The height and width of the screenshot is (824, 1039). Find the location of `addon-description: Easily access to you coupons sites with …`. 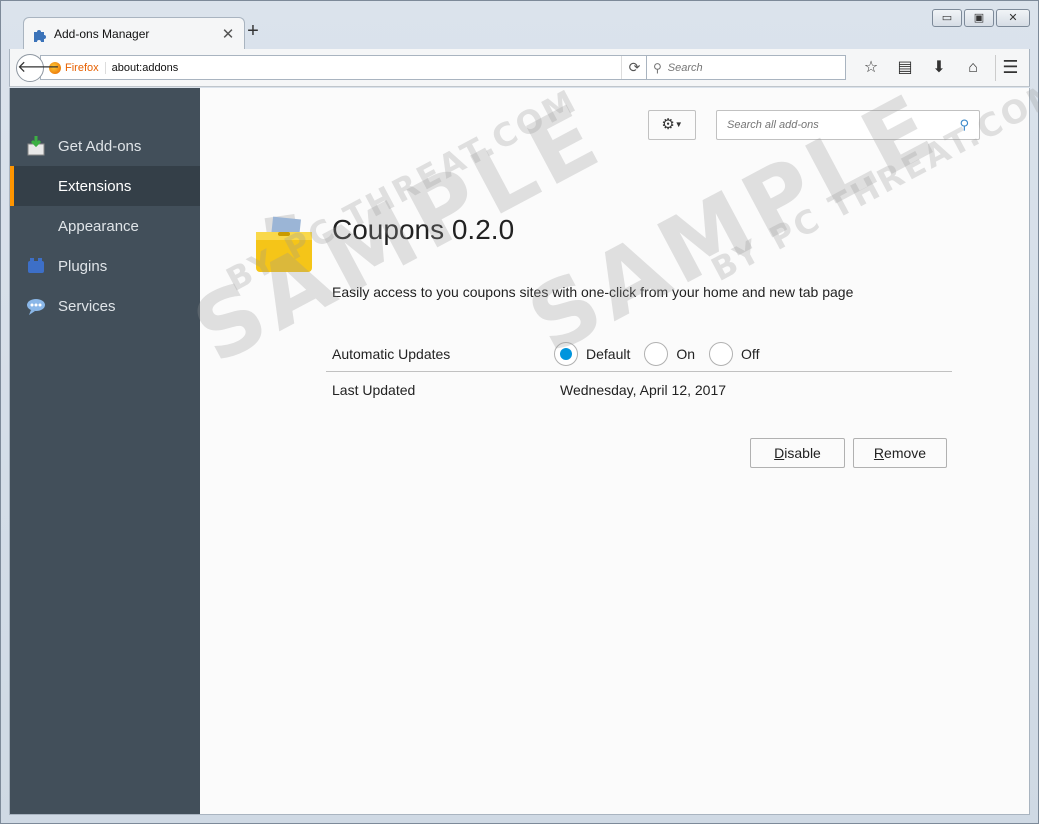

addon-description: Easily access to you coupons sites with … is located at coordinates (593, 292).